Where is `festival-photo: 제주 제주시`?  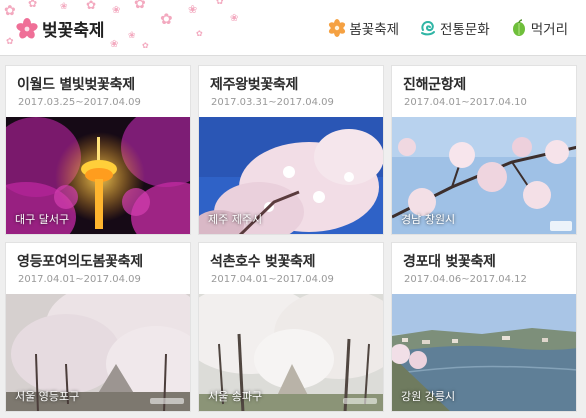
festival-photo: 제주 제주시 is located at coordinates (291, 175).